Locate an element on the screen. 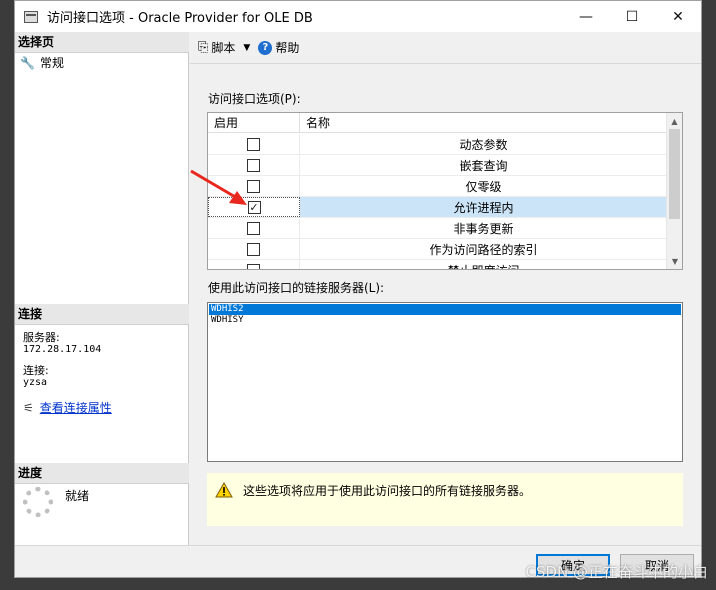 The height and width of the screenshot is (590, 716). option-name: 允许进程内 is located at coordinates (483, 207).